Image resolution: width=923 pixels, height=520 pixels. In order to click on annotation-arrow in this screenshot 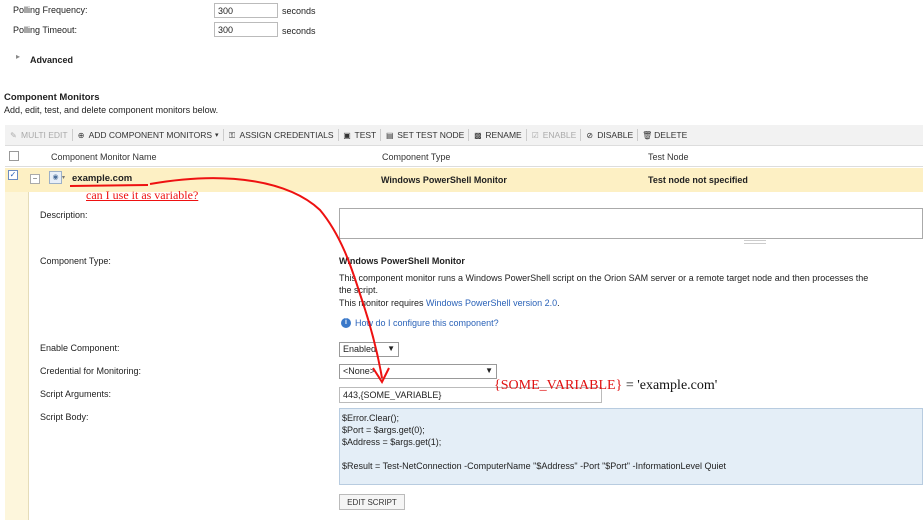, I will do `click(266, 278)`.